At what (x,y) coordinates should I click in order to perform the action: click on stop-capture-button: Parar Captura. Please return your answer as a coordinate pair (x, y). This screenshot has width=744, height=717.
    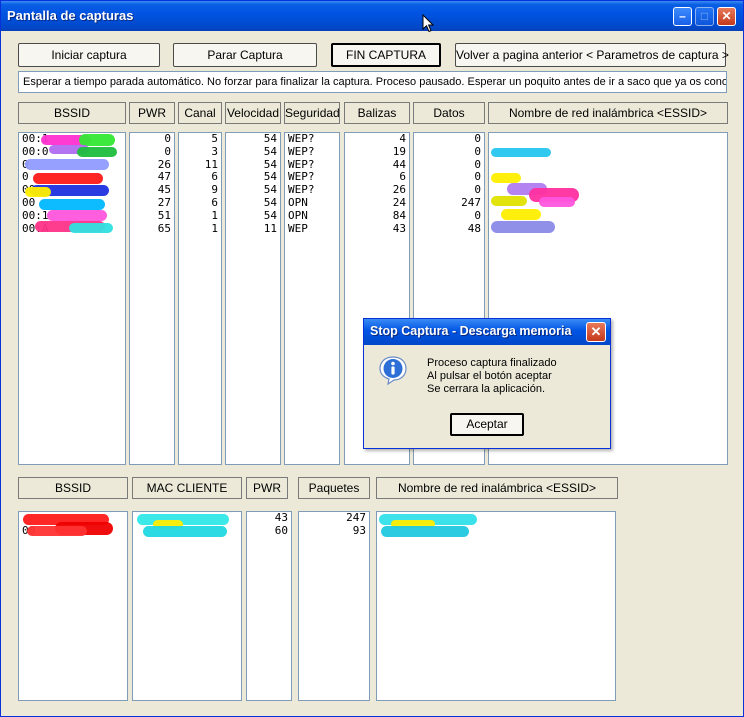
    Looking at the image, I should click on (245, 55).